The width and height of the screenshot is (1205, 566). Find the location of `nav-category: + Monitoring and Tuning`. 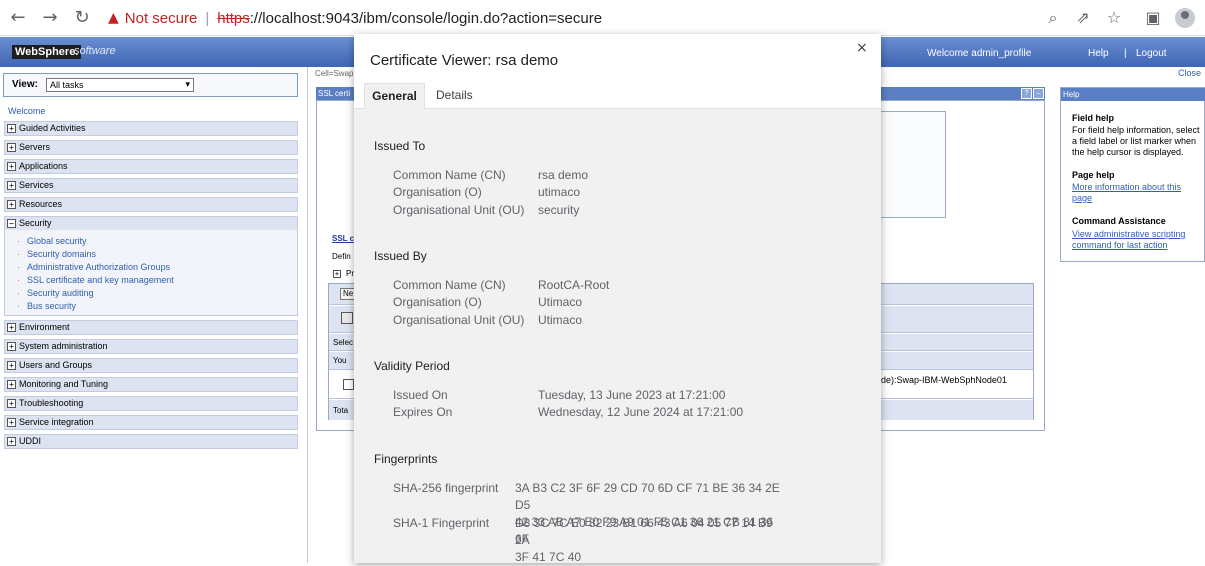

nav-category: + Monitoring and Tuning is located at coordinates (151, 384).